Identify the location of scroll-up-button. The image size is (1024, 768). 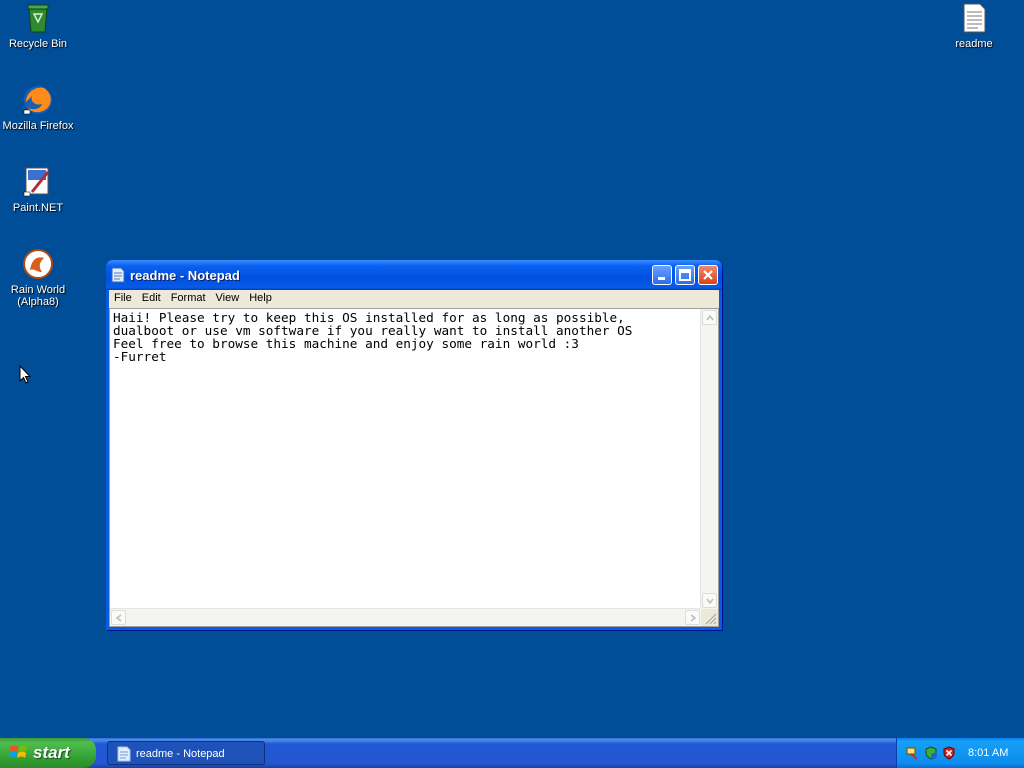
(709, 317).